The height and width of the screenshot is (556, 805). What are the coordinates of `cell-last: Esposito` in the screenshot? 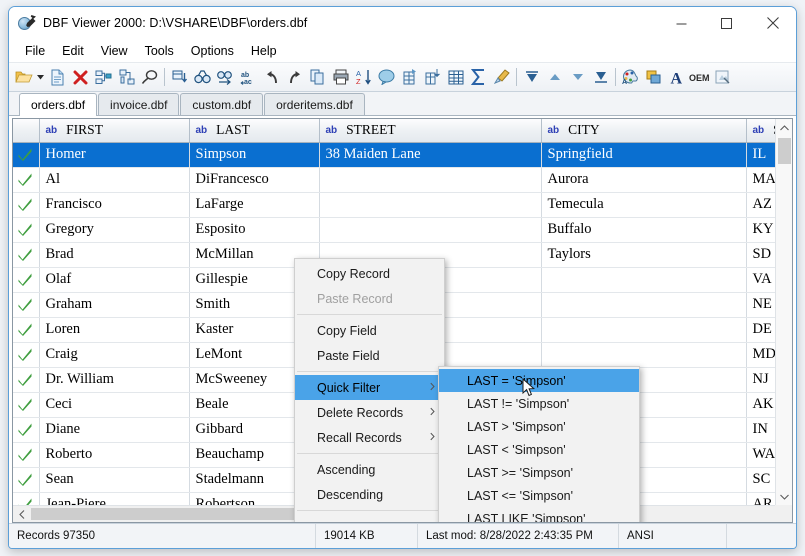 It's located at (254, 230).